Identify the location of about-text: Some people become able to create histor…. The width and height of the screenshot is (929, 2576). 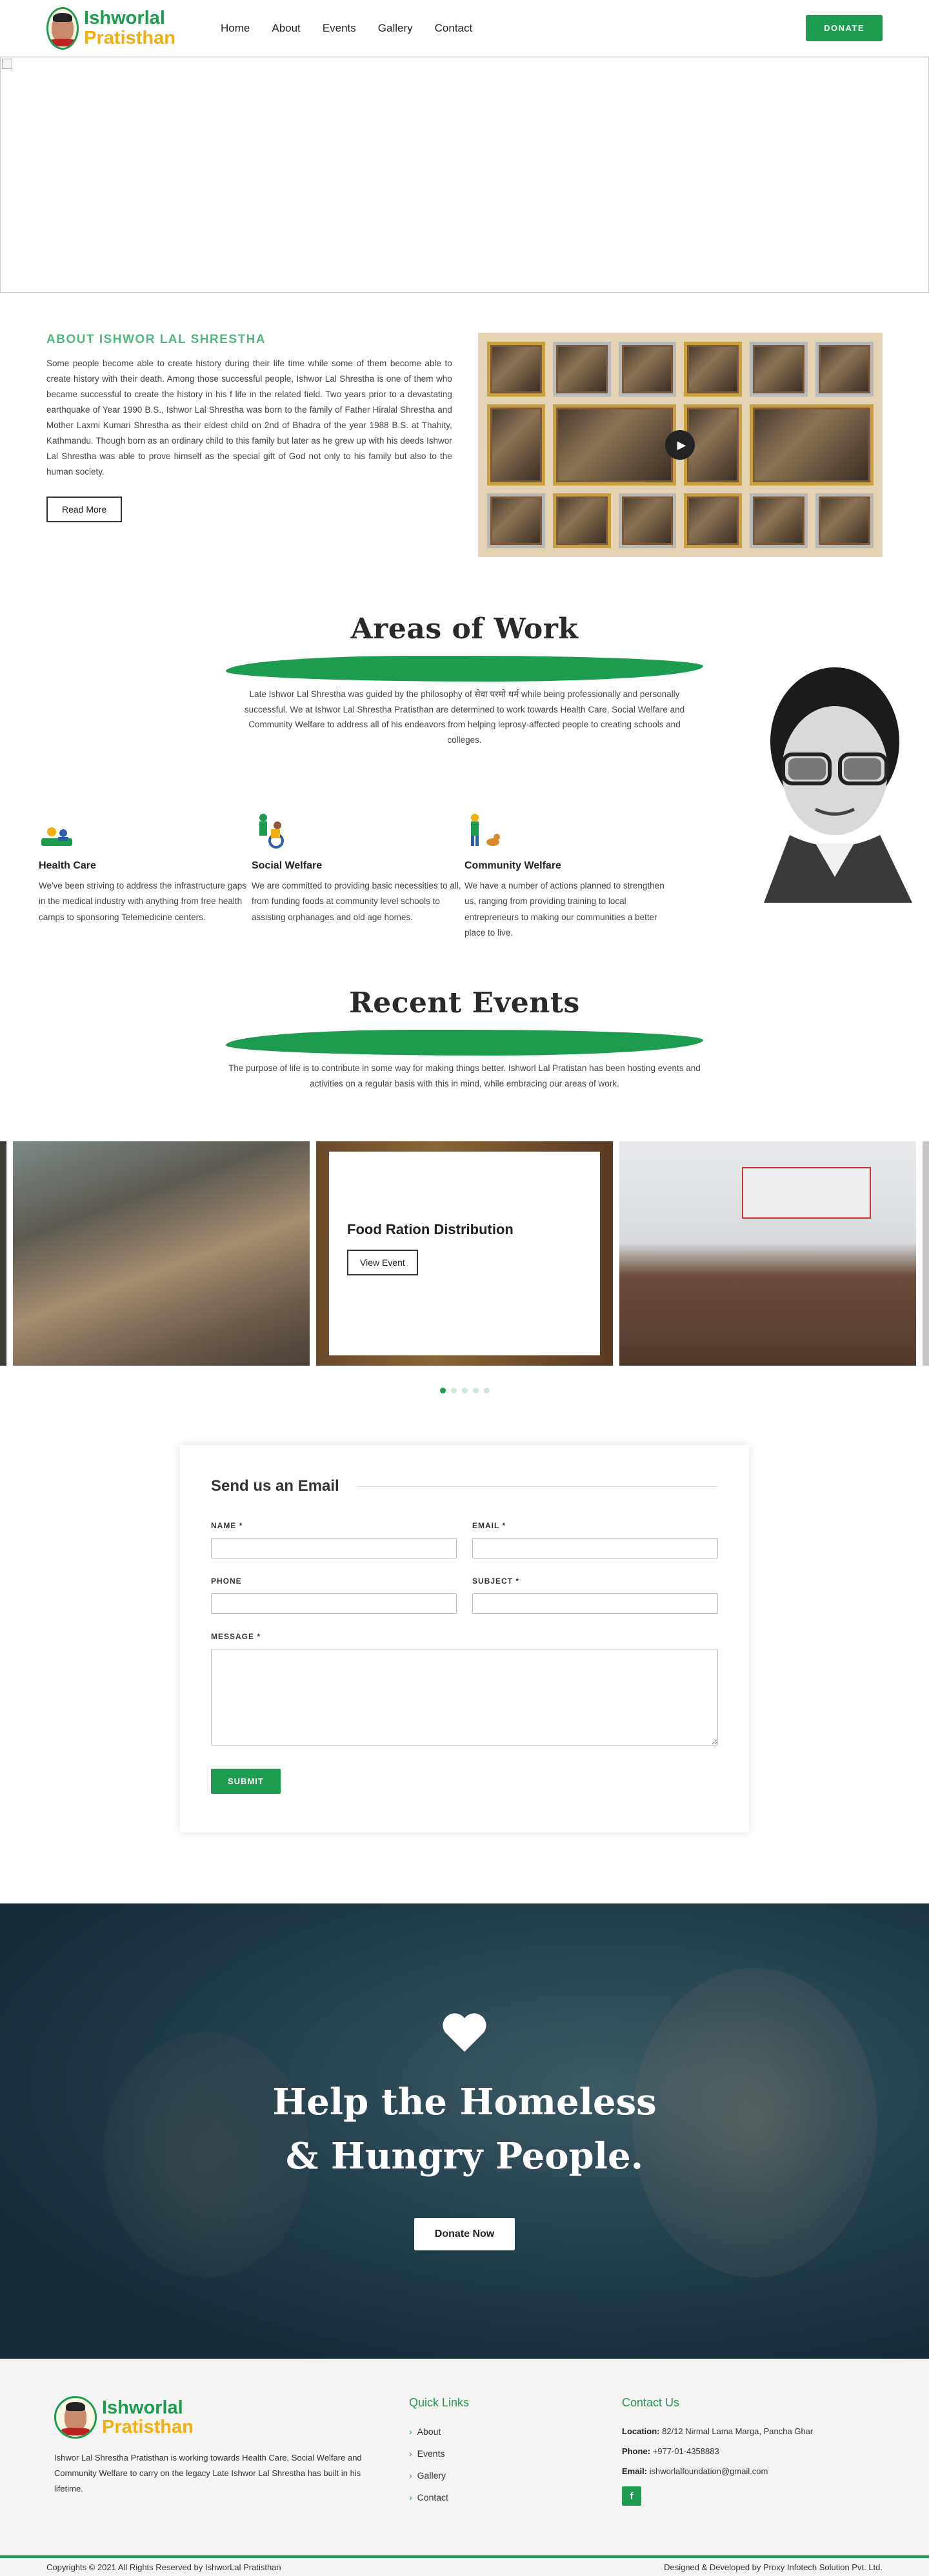
(249, 418).